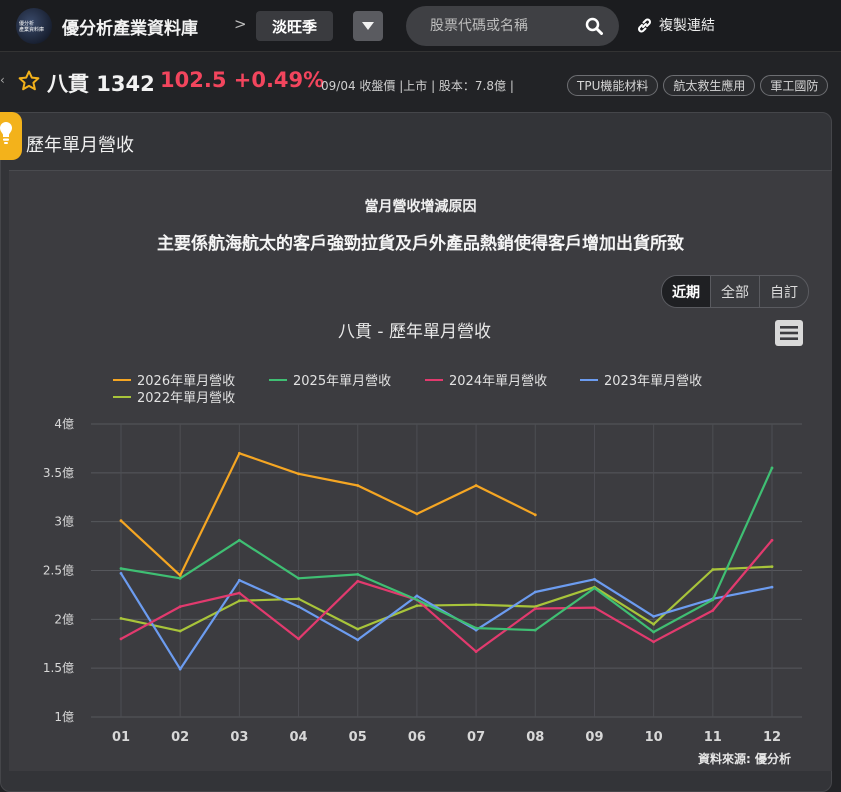 This screenshot has height=792, width=841. I want to click on y-tick-label: 1.5億, so click(58, 668).